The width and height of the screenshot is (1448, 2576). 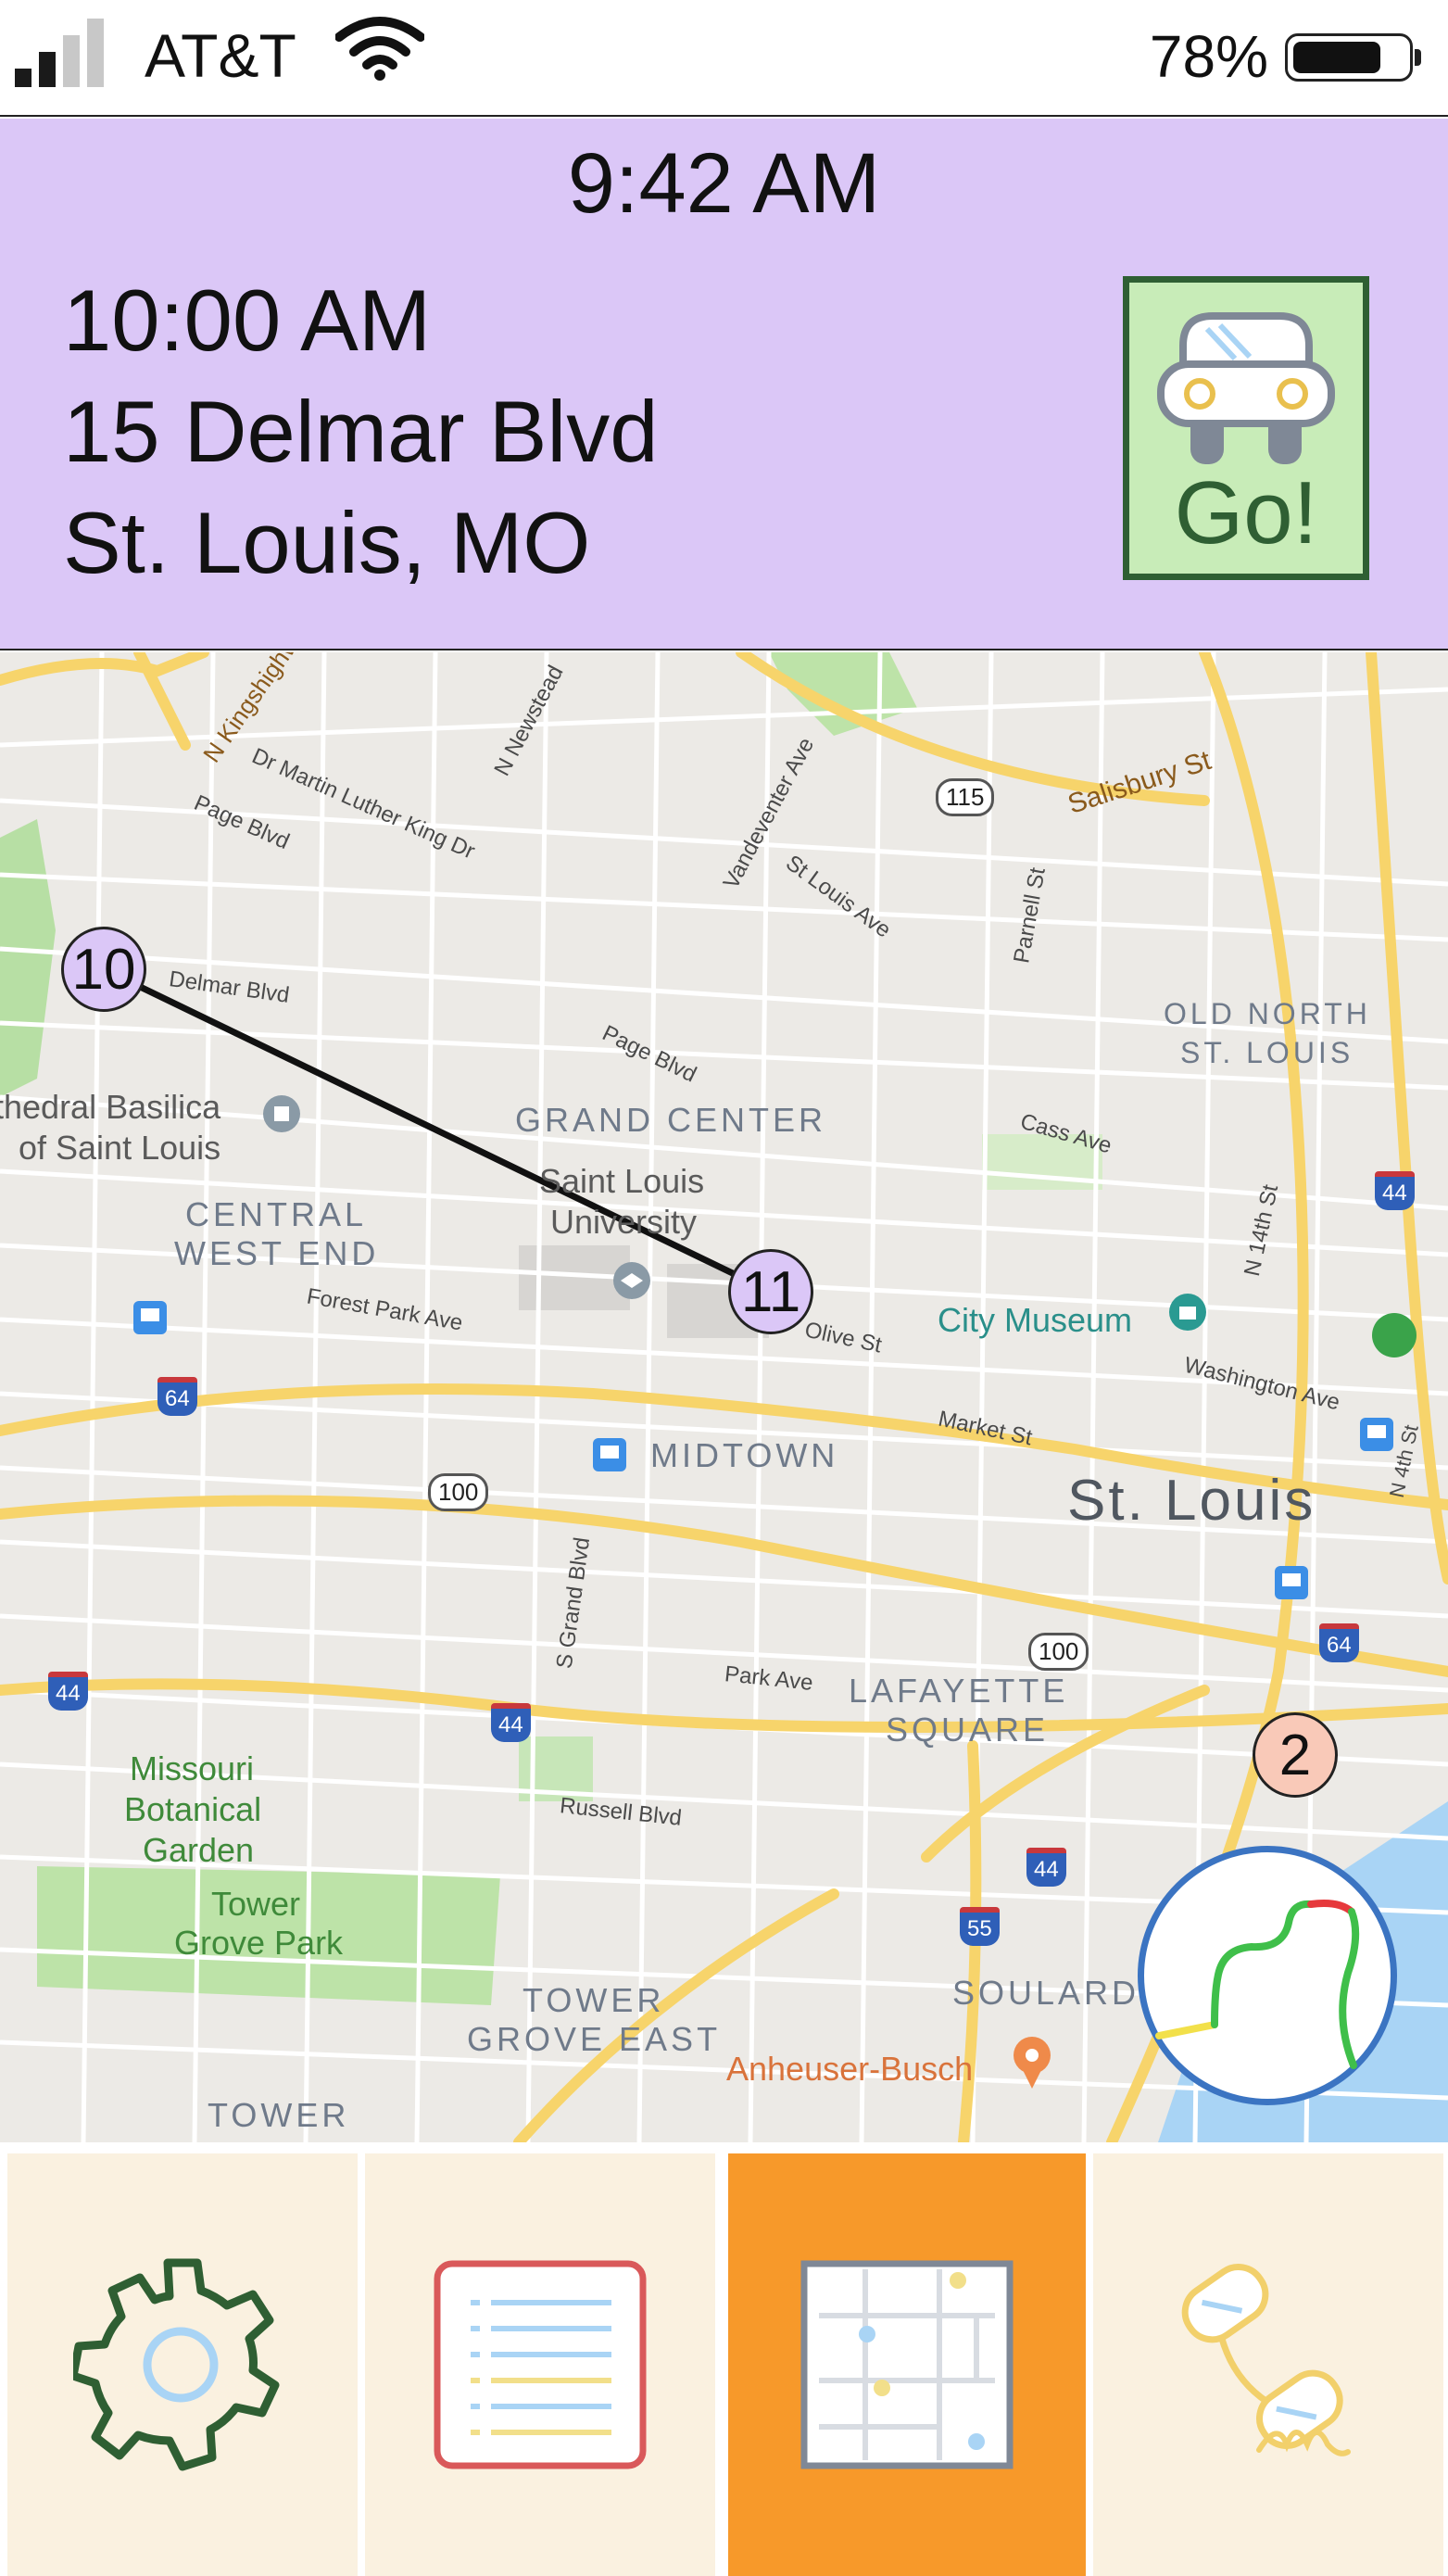 I want to click on highway-shield: 55, so click(x=980, y=1927).